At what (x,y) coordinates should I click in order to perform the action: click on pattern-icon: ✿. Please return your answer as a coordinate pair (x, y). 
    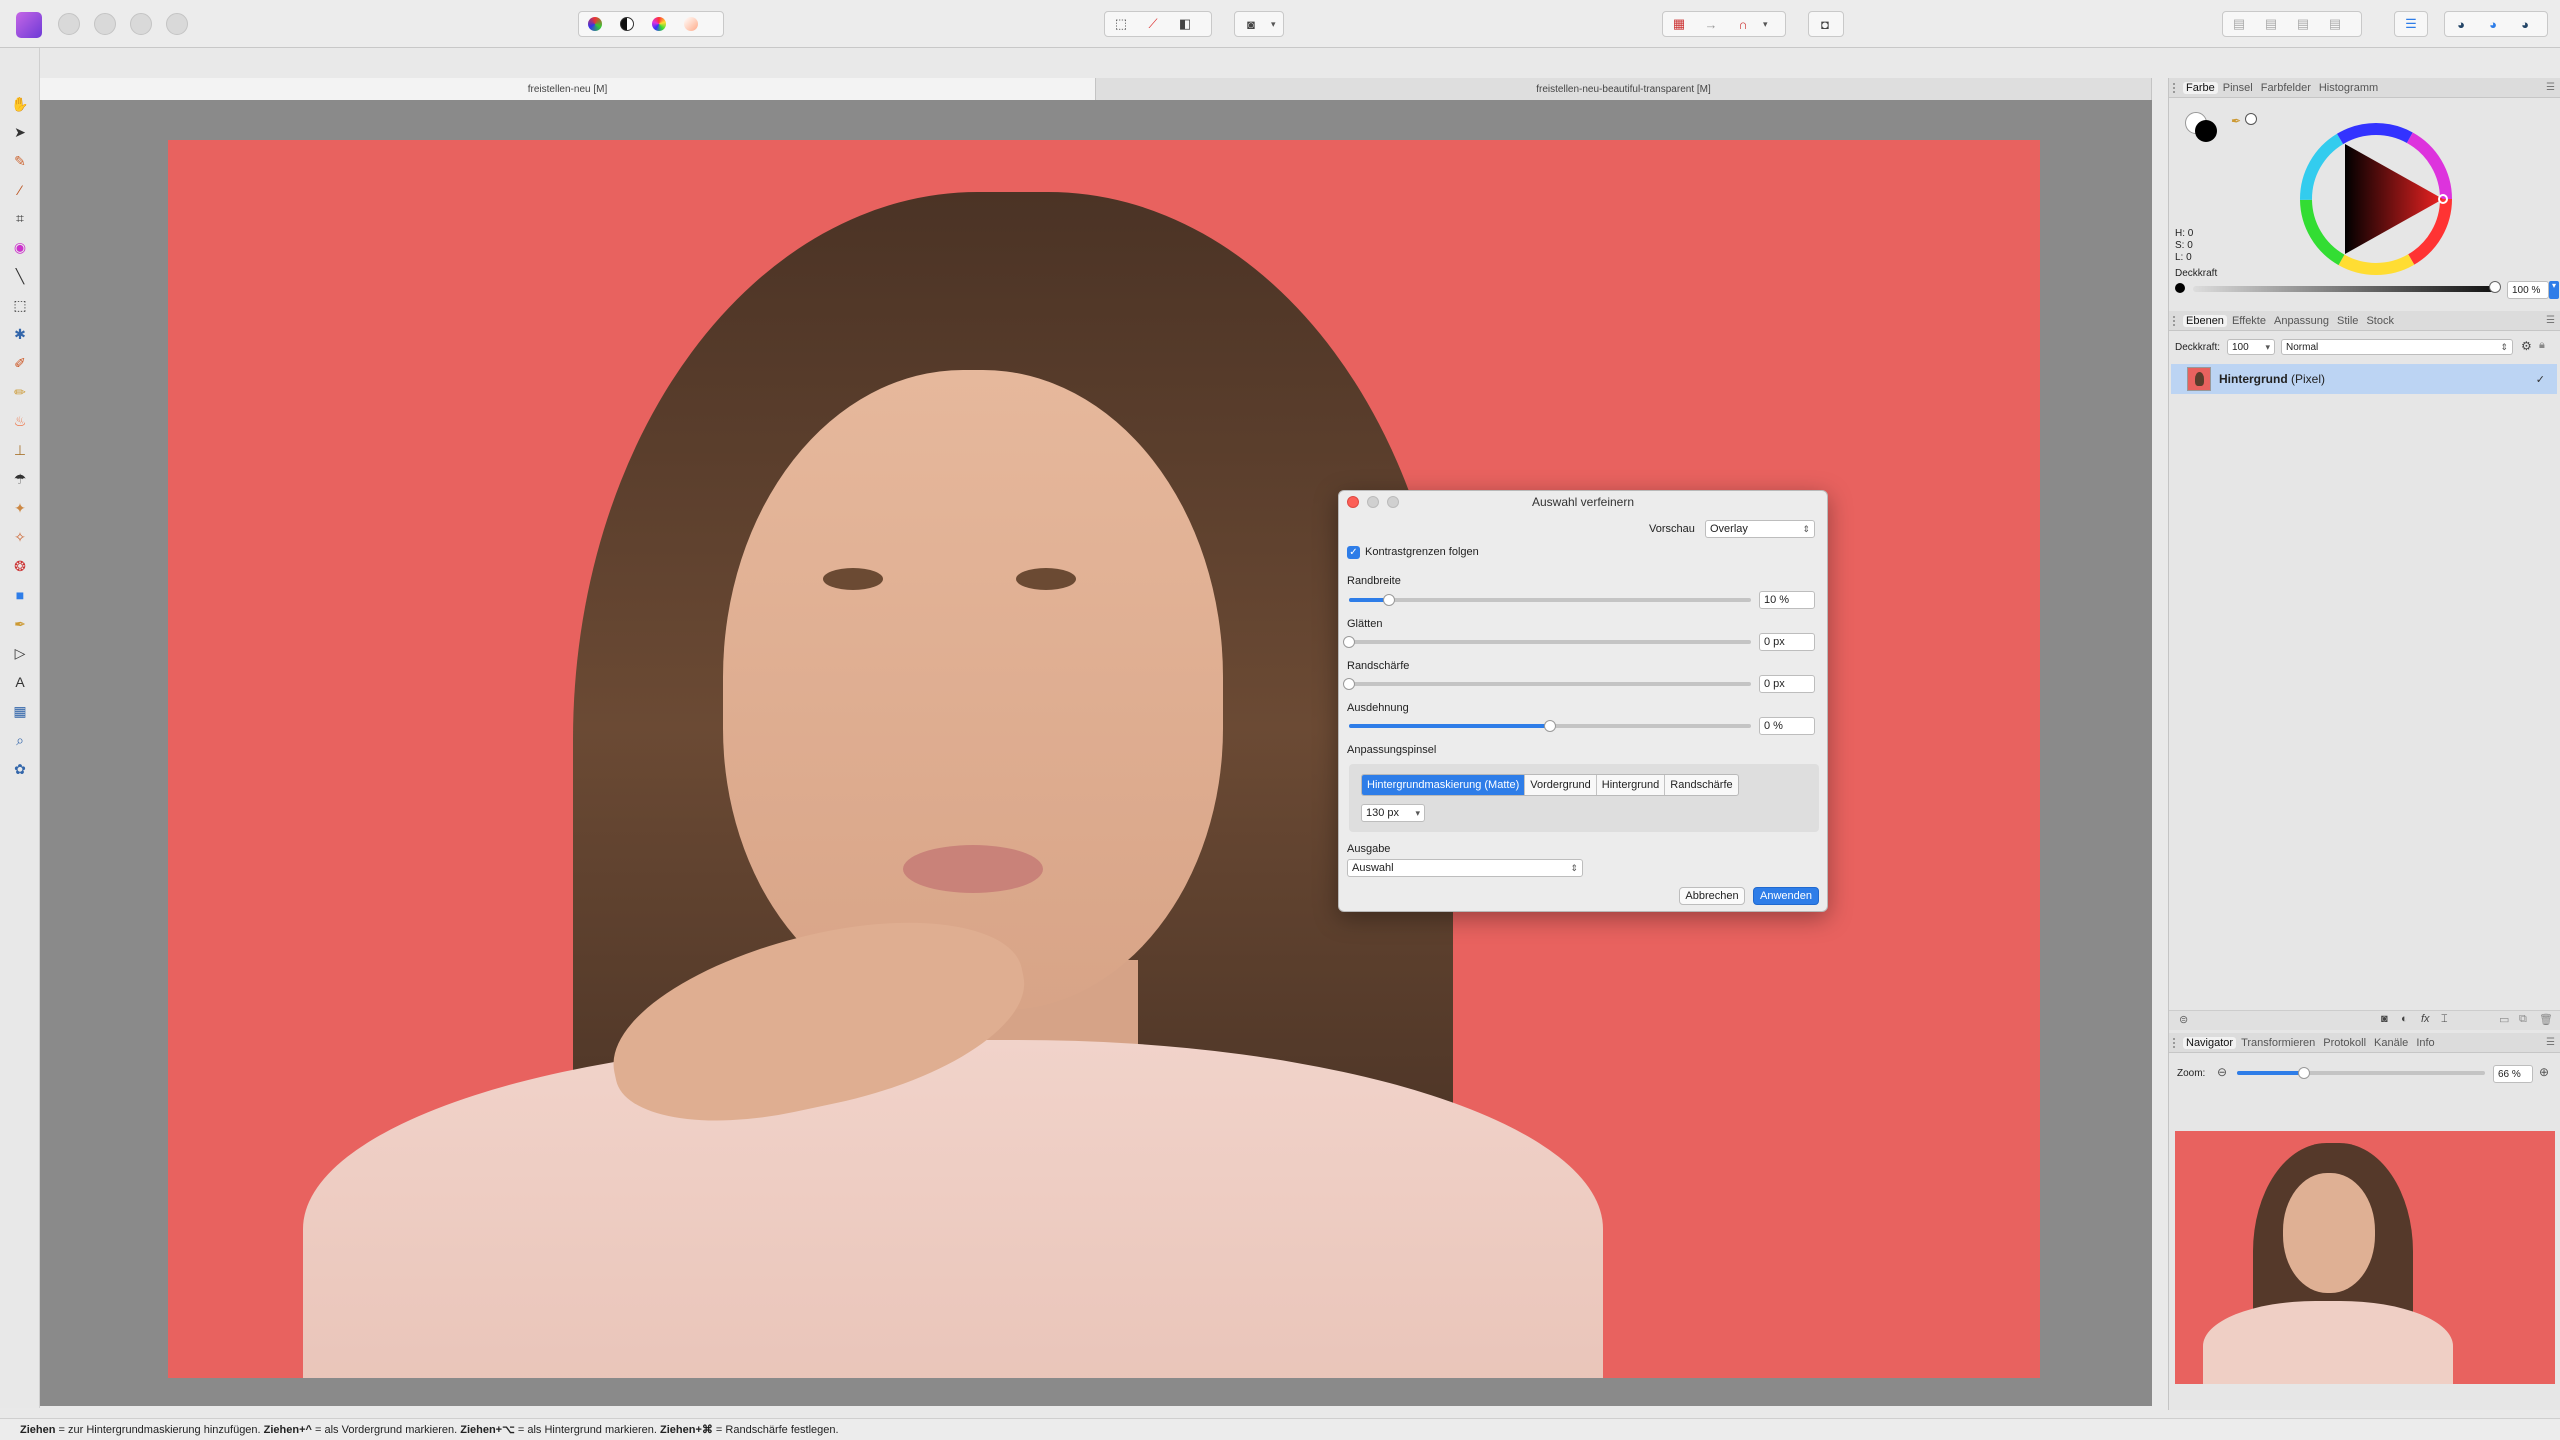
    Looking at the image, I should click on (20, 769).